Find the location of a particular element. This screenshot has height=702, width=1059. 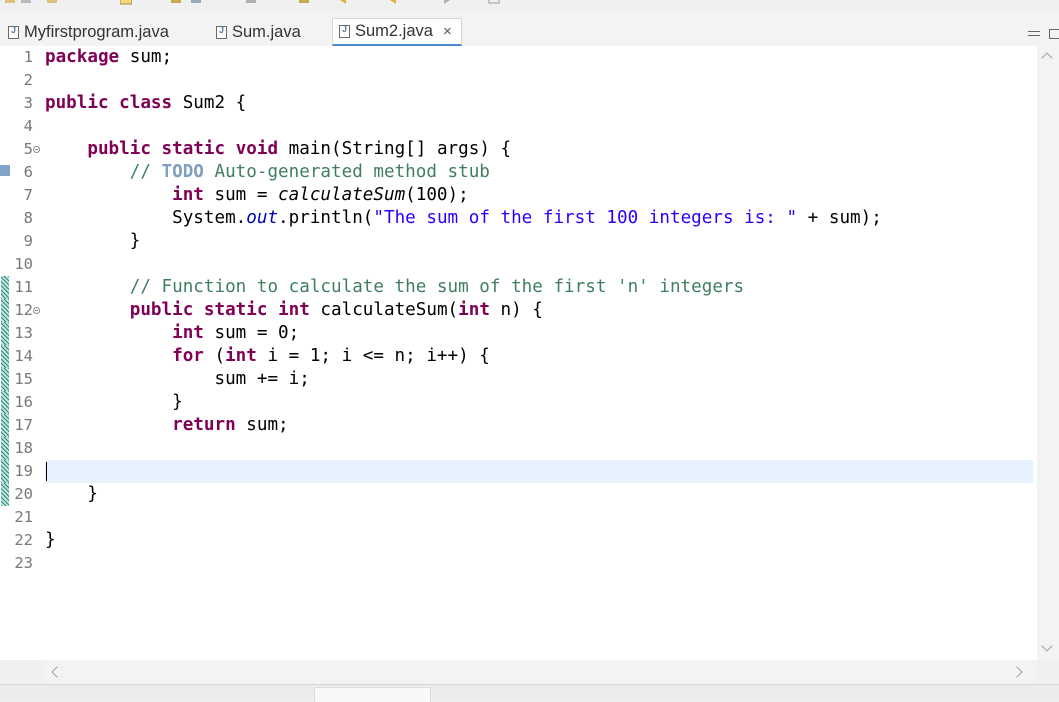

tab-label: Sum.java is located at coordinates (266, 31).